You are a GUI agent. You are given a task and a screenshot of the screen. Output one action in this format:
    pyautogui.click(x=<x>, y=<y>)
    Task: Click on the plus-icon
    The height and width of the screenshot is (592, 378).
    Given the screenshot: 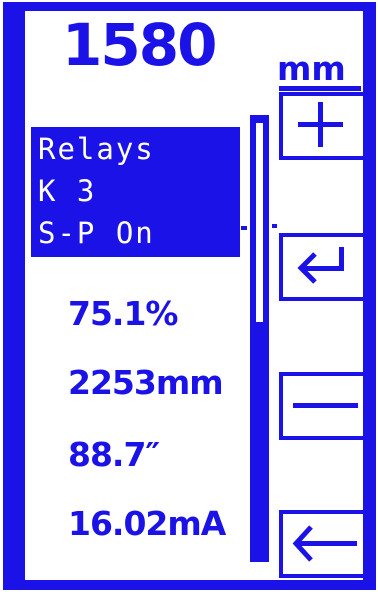 What is the action you would take?
    pyautogui.click(x=320, y=124)
    